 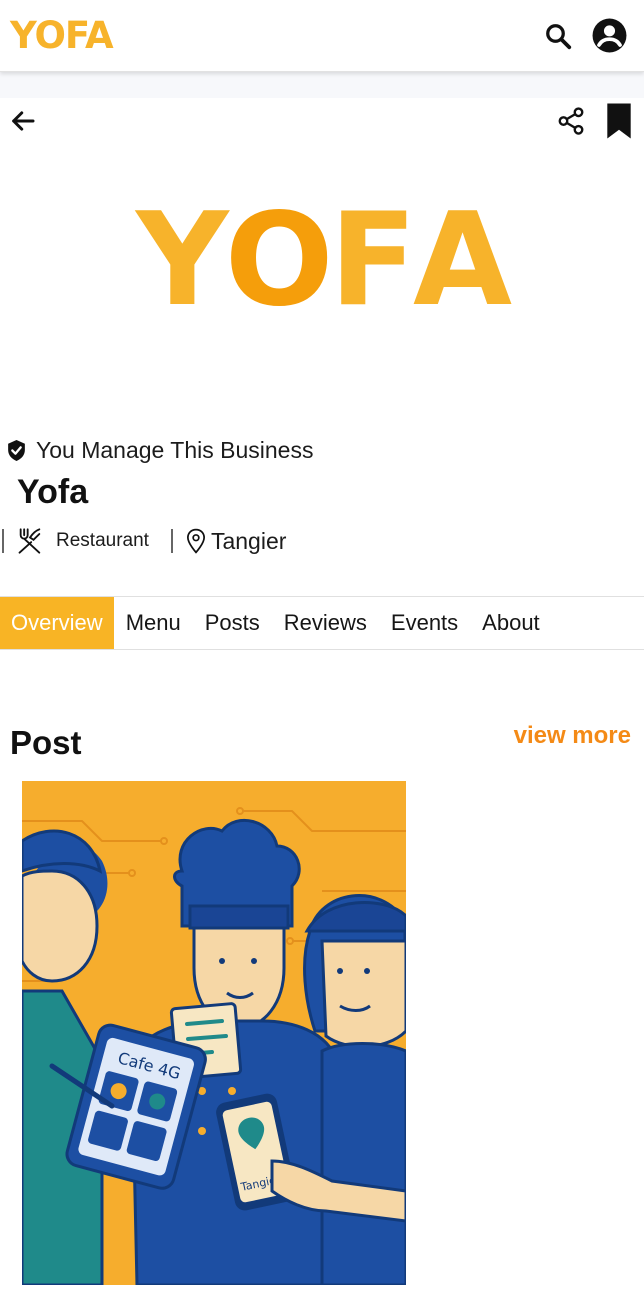 I want to click on verified-shield-icon, so click(x=16, y=450).